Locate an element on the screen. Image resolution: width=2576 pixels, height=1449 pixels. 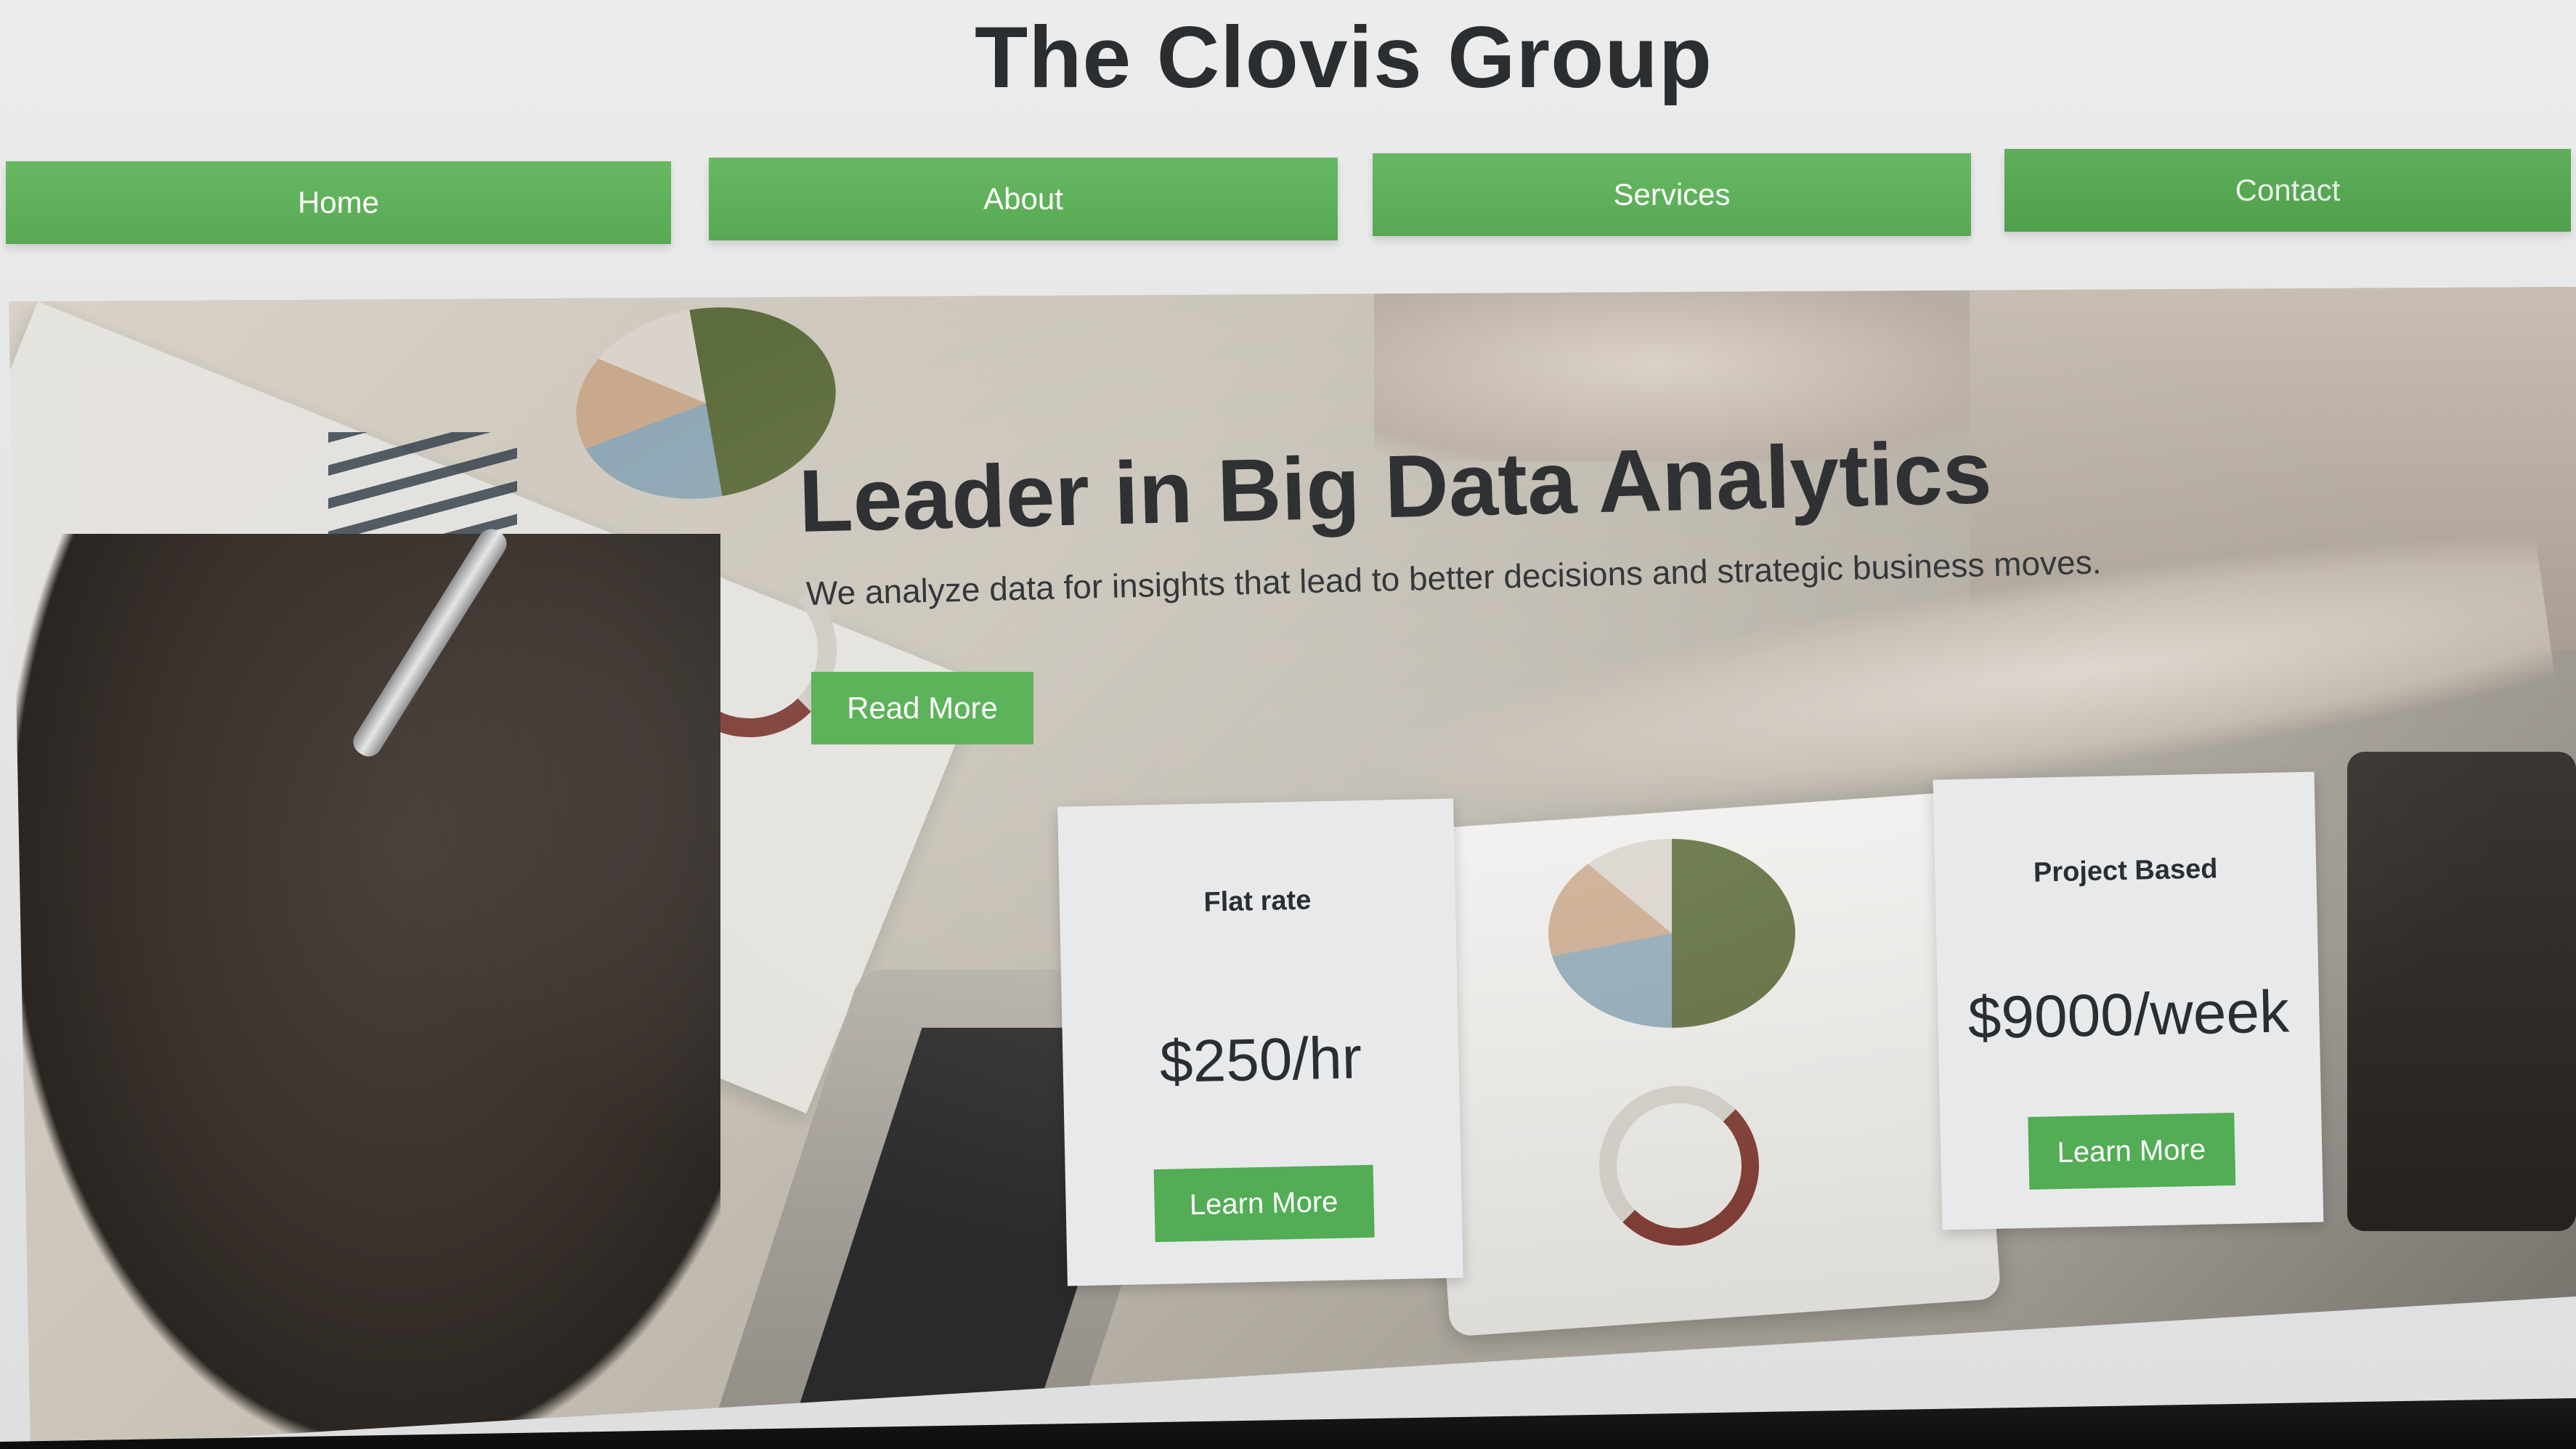
read-more-button: Read More is located at coordinates (922, 708).